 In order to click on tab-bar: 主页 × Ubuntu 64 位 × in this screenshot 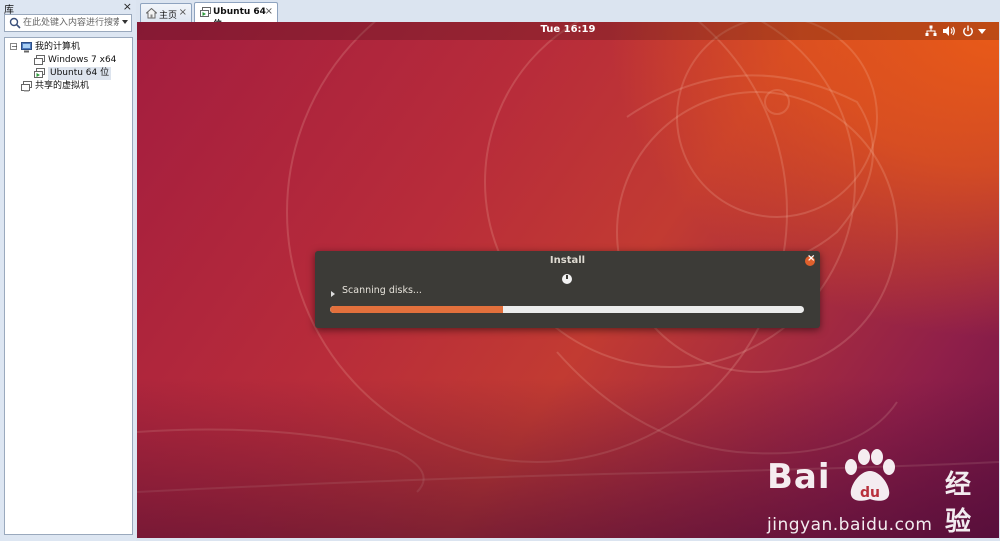, I will do `click(568, 15)`.